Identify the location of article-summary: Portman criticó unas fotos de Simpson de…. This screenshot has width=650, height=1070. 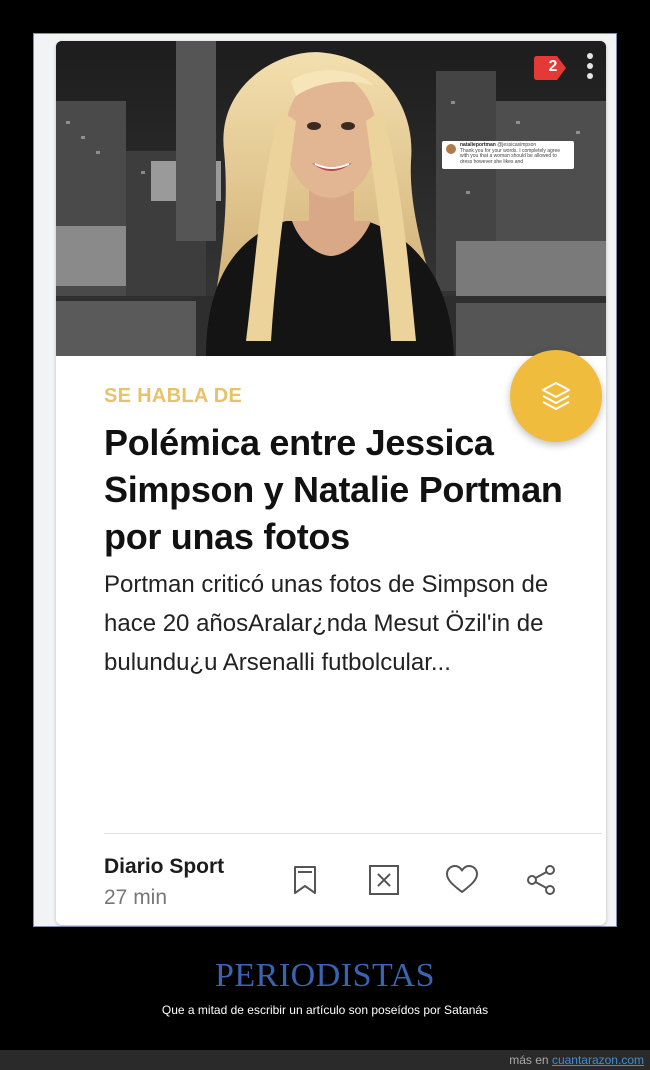
(326, 623).